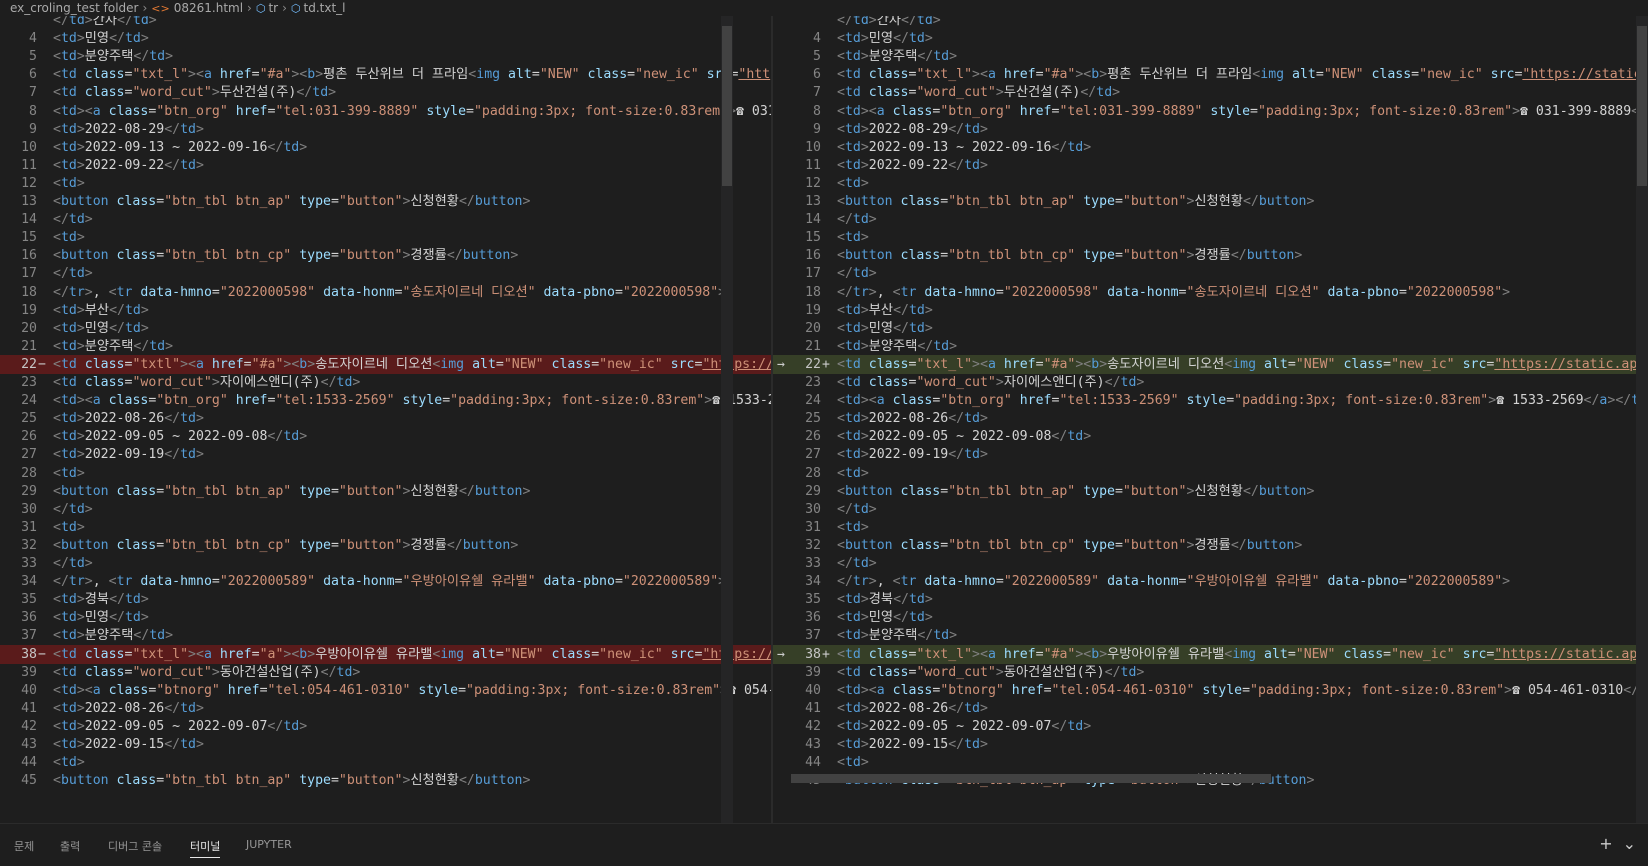  I want to click on code-line: 41 <td>2022-08-26</td>, so click(1210, 708).